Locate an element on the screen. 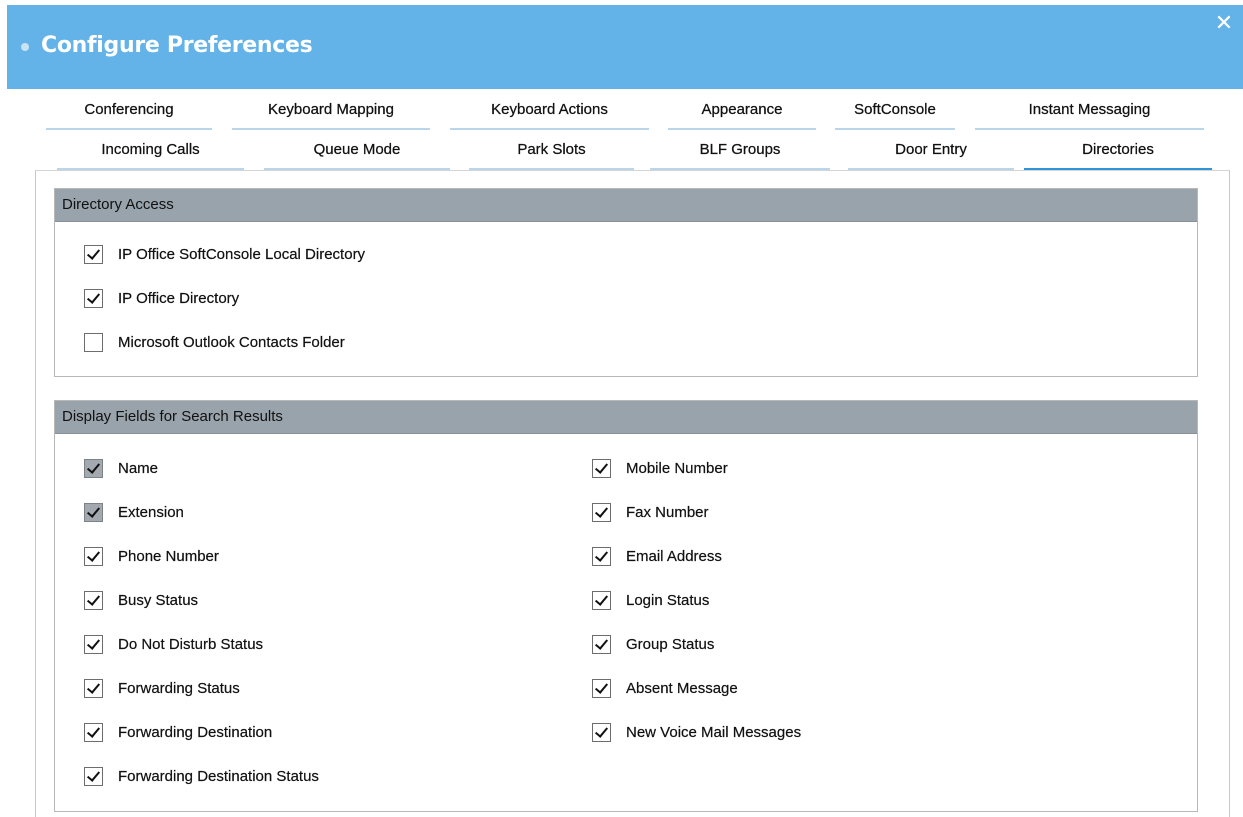 This screenshot has width=1243, height=817. fax-number-checkbox is located at coordinates (601, 512).